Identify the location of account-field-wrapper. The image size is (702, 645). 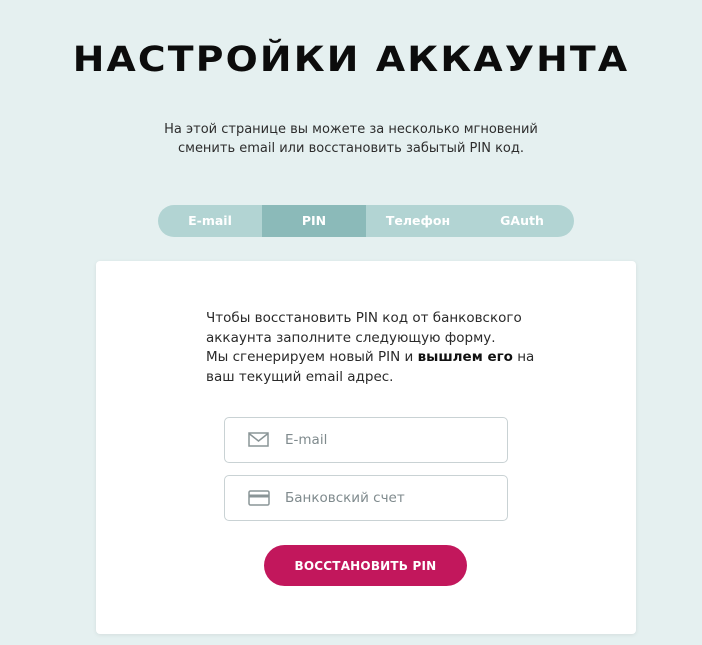
(366, 498).